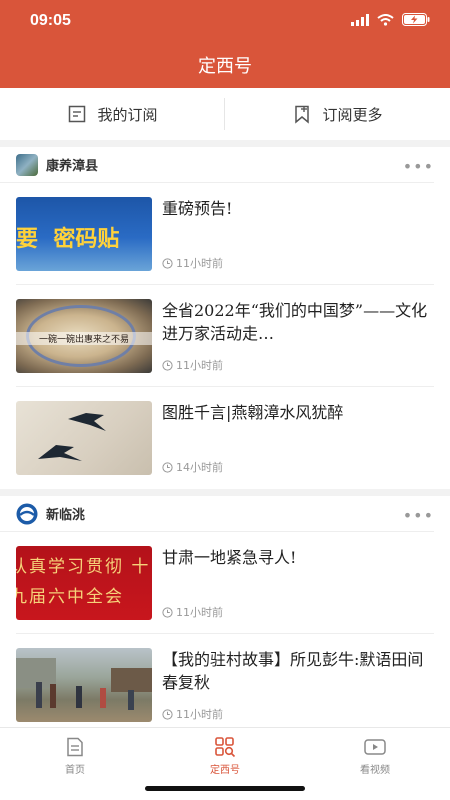 The height and width of the screenshot is (800, 450). What do you see at coordinates (72, 166) in the screenshot?
I see `channel-name: 康养漳县` at bounding box center [72, 166].